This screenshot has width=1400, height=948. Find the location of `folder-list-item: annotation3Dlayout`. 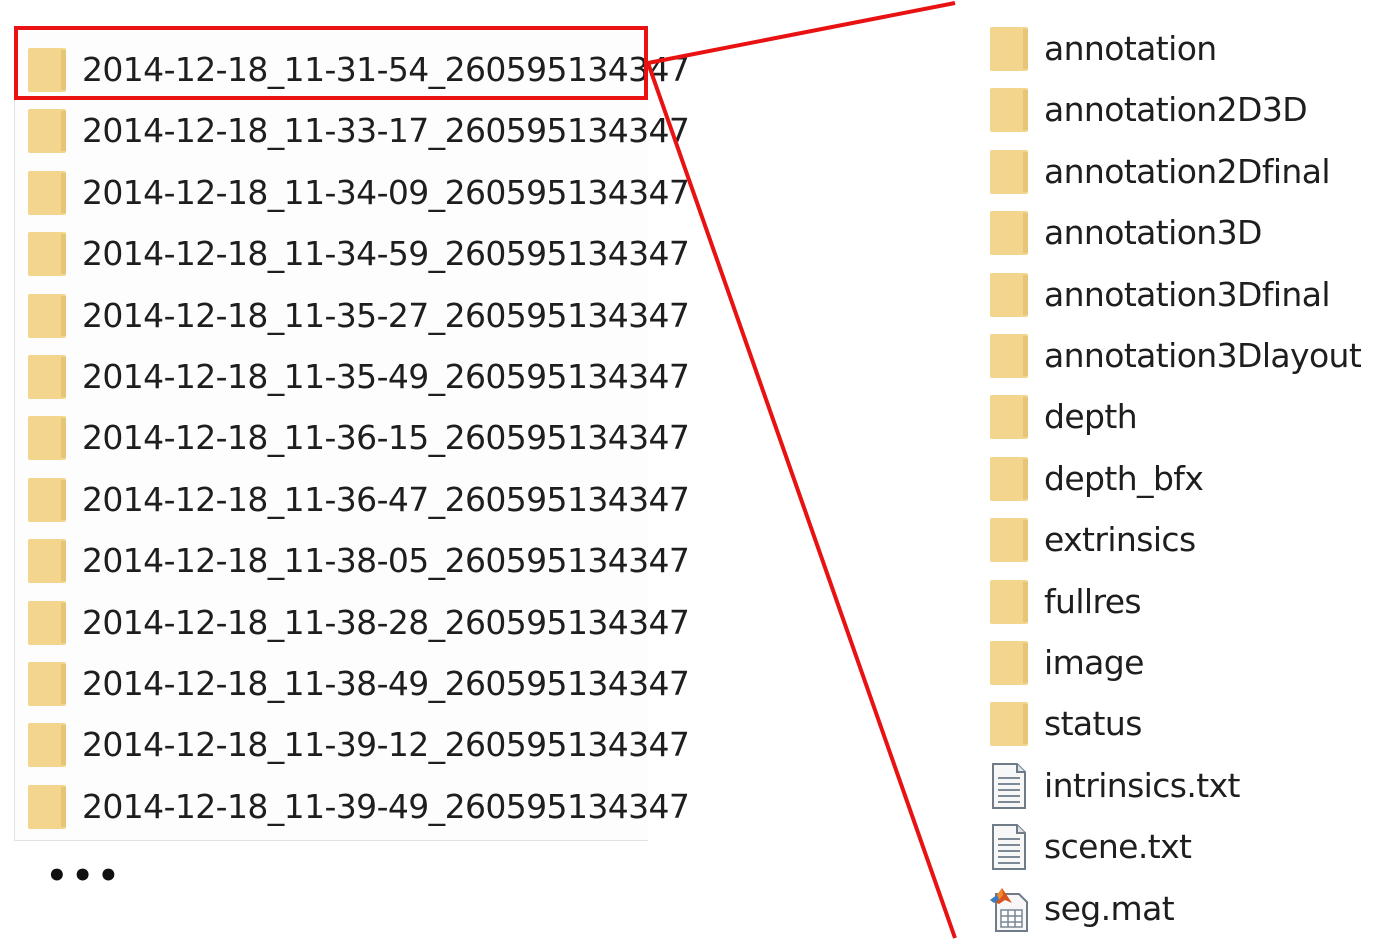

folder-list-item: annotation3Dlayout is located at coordinates (1190, 355).